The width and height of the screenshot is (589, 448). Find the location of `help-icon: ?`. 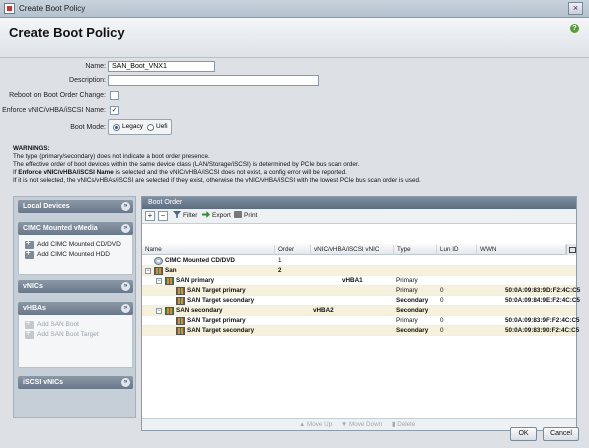

help-icon: ? is located at coordinates (574, 28).